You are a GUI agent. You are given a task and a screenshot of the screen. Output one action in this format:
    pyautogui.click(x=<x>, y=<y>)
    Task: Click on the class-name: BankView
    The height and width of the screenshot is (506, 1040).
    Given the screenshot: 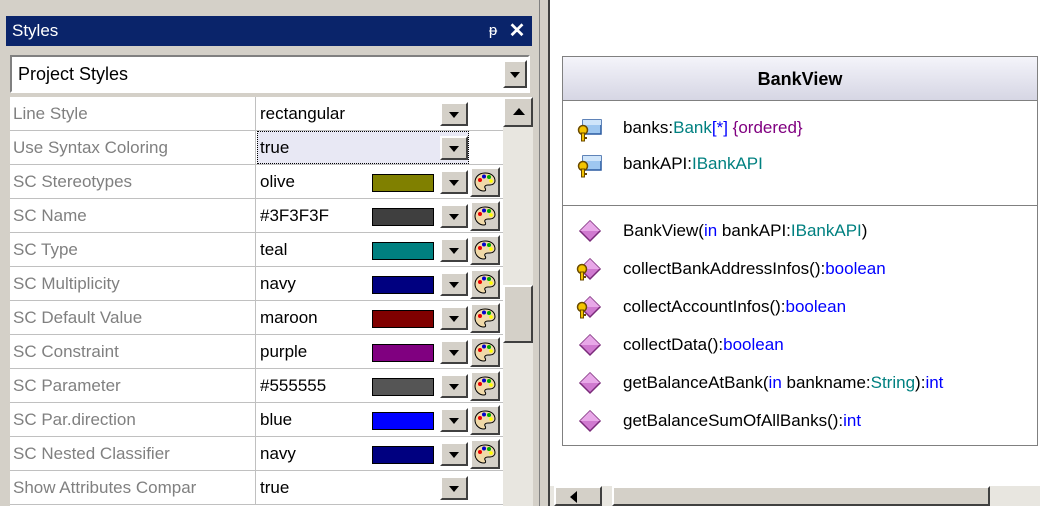 What is the action you would take?
    pyautogui.click(x=800, y=79)
    